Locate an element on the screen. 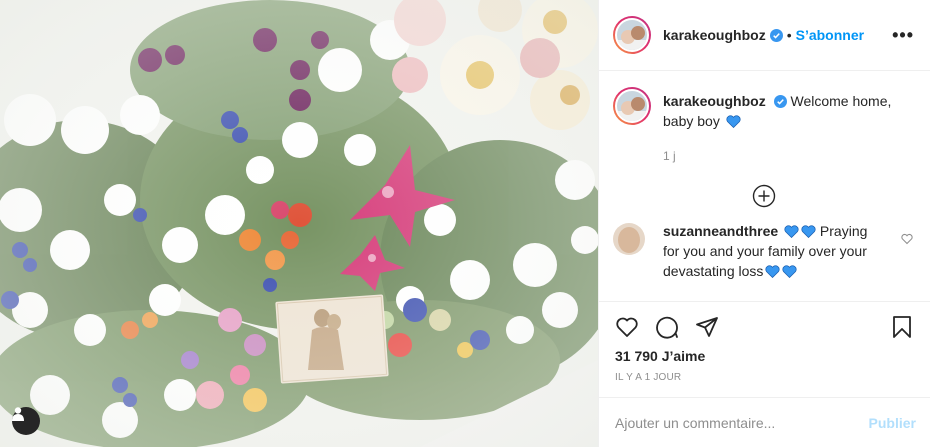 The width and height of the screenshot is (930, 447). comment-input is located at coordinates (742, 422).